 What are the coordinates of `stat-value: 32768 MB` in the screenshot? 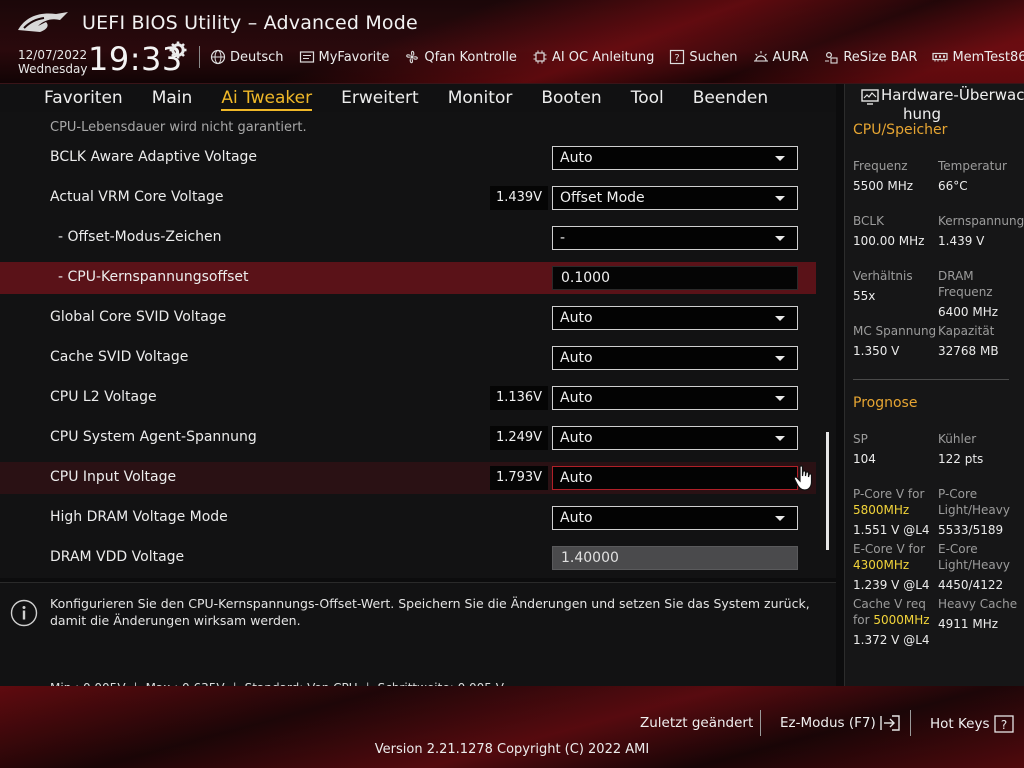 It's located at (968, 351).